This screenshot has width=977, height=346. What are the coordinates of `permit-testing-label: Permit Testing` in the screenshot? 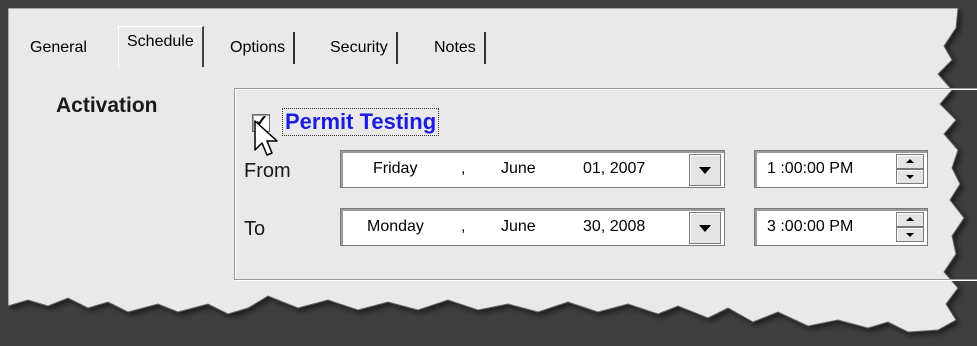 It's located at (361, 122).